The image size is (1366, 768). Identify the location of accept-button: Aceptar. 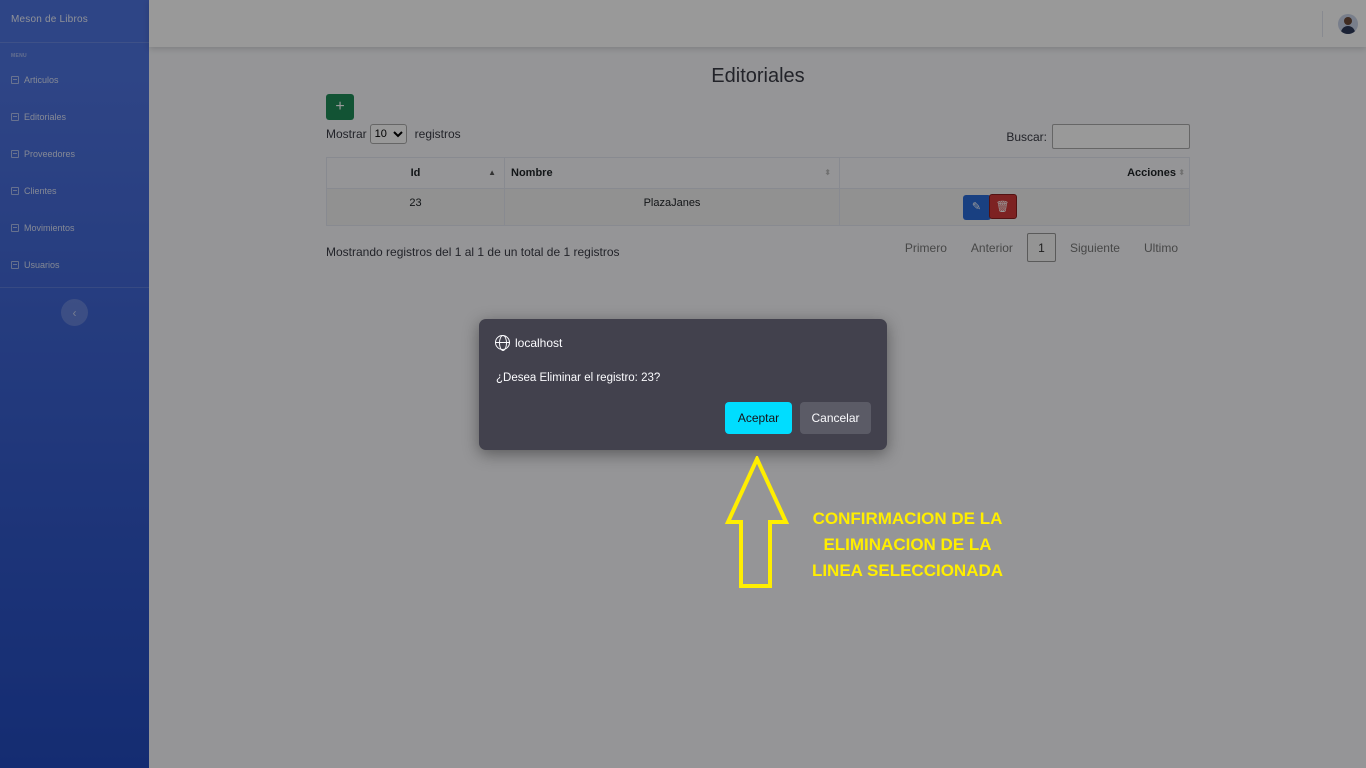
(758, 418).